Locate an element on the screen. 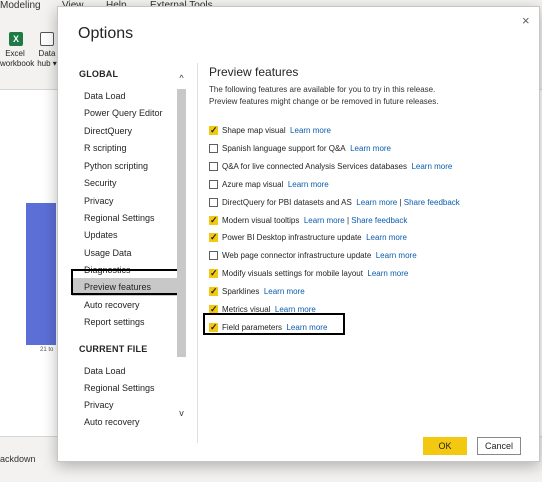 This screenshot has width=542, height=482. nav-item-regional-settings: Regional Settings is located at coordinates (119, 218).